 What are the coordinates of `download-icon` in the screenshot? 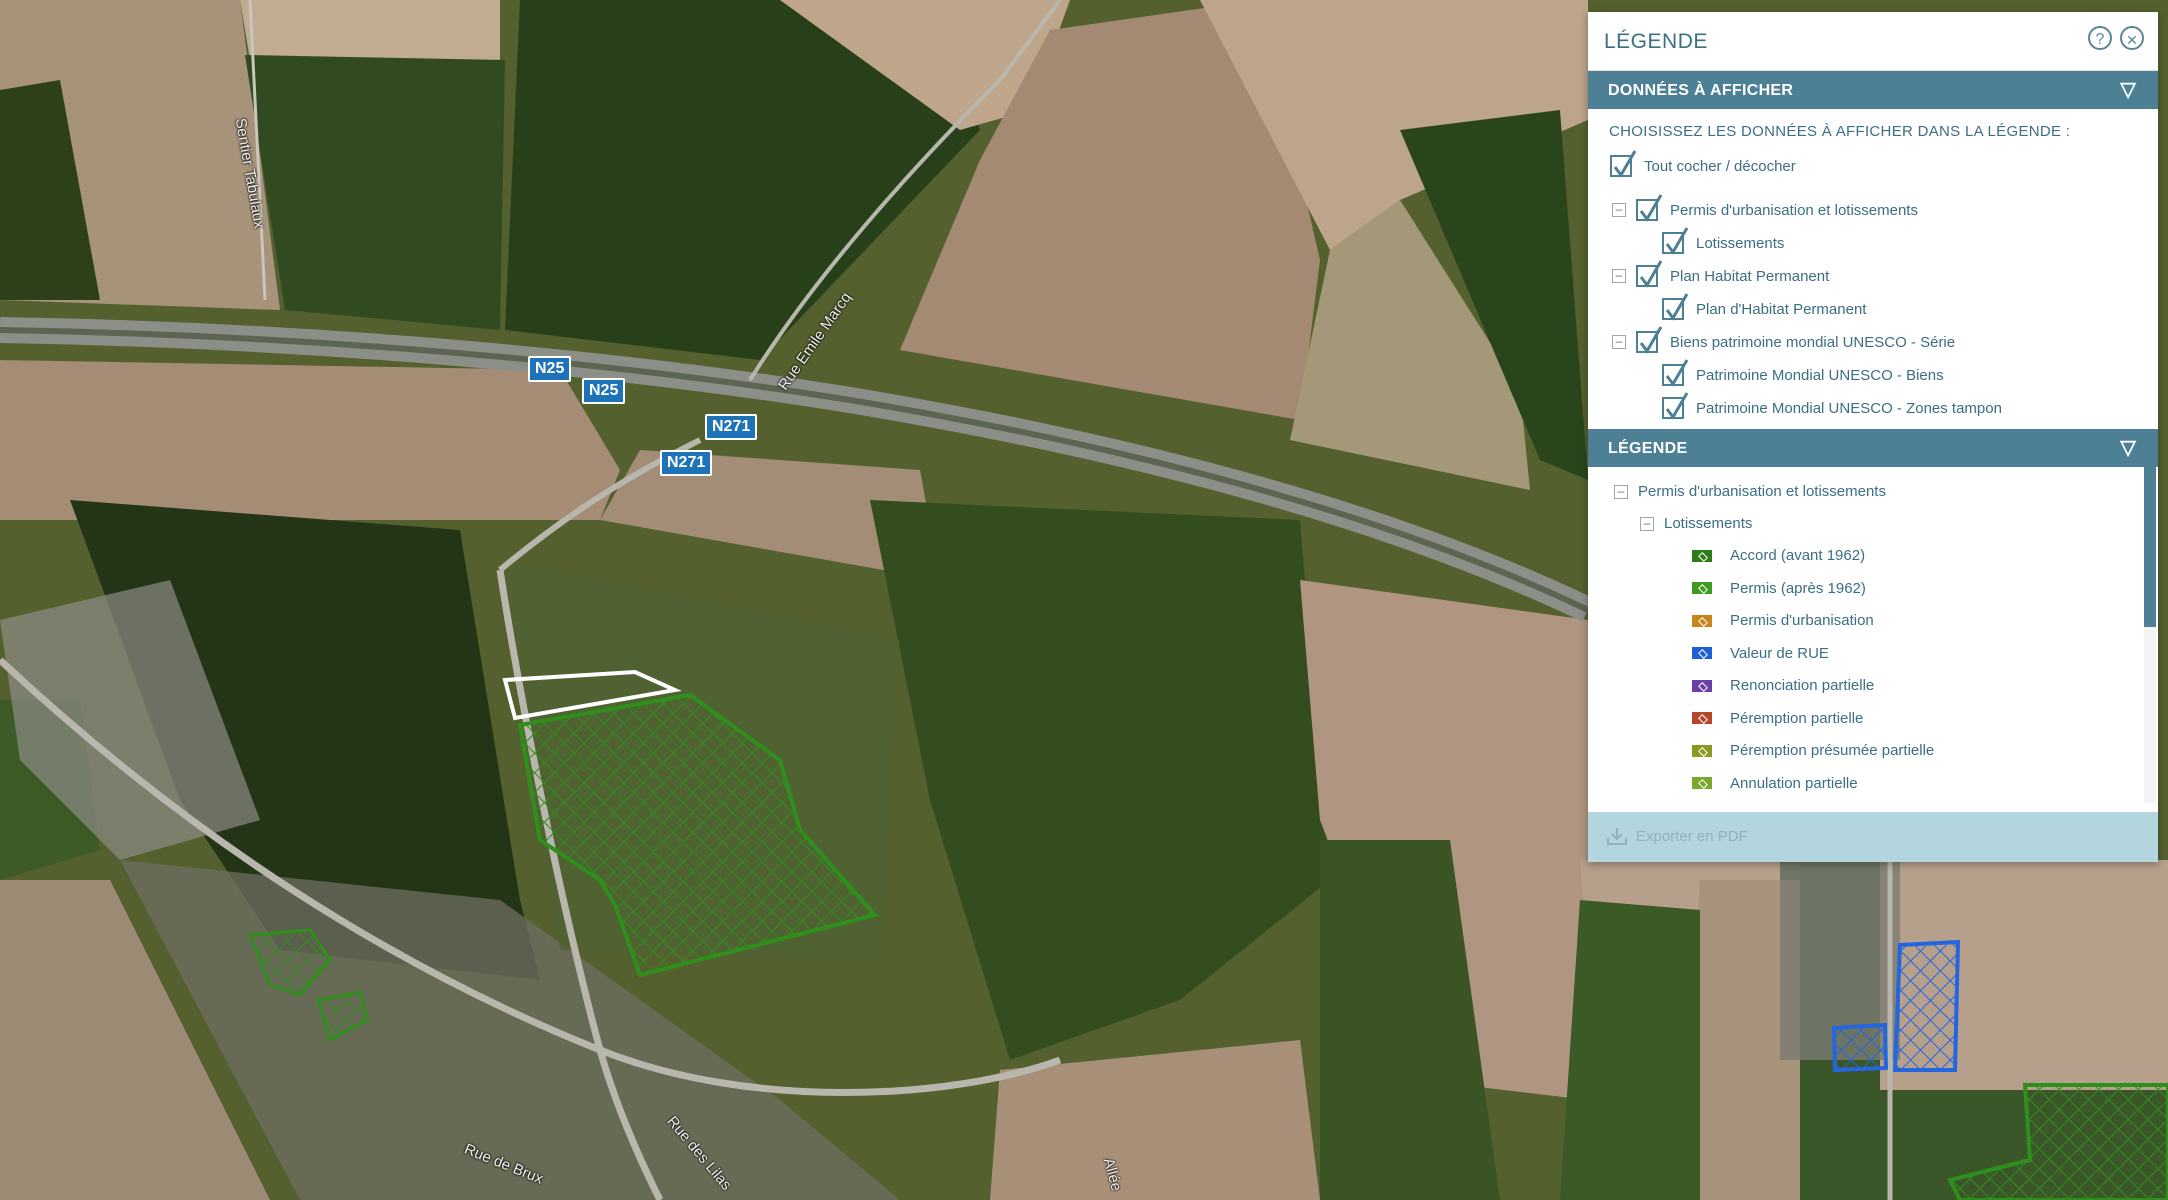 It's located at (1617, 836).